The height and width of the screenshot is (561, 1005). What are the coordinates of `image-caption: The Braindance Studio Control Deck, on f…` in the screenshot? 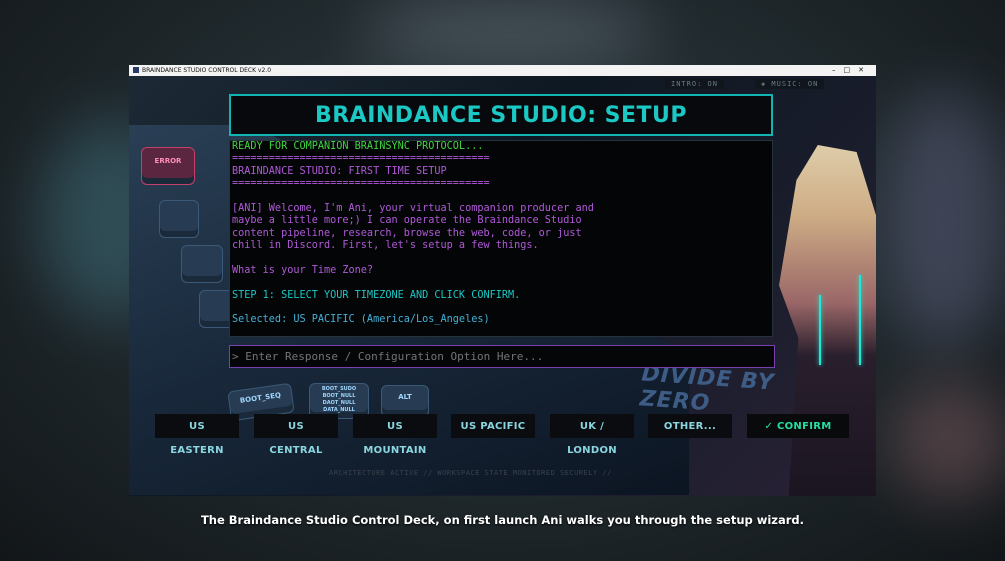 It's located at (502, 520).